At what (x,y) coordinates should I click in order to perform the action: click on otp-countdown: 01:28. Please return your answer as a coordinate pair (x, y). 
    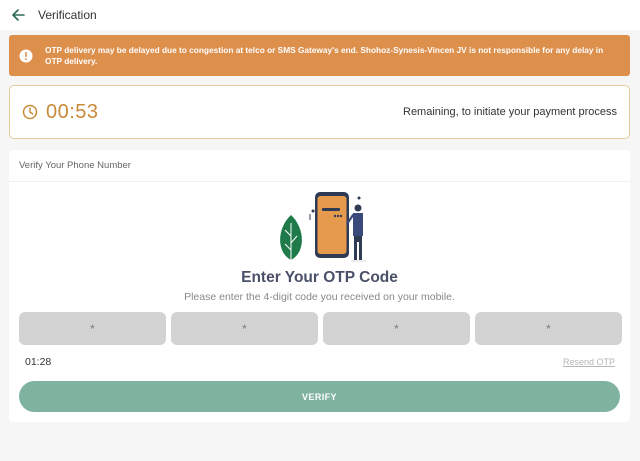
    Looking at the image, I should click on (38, 362).